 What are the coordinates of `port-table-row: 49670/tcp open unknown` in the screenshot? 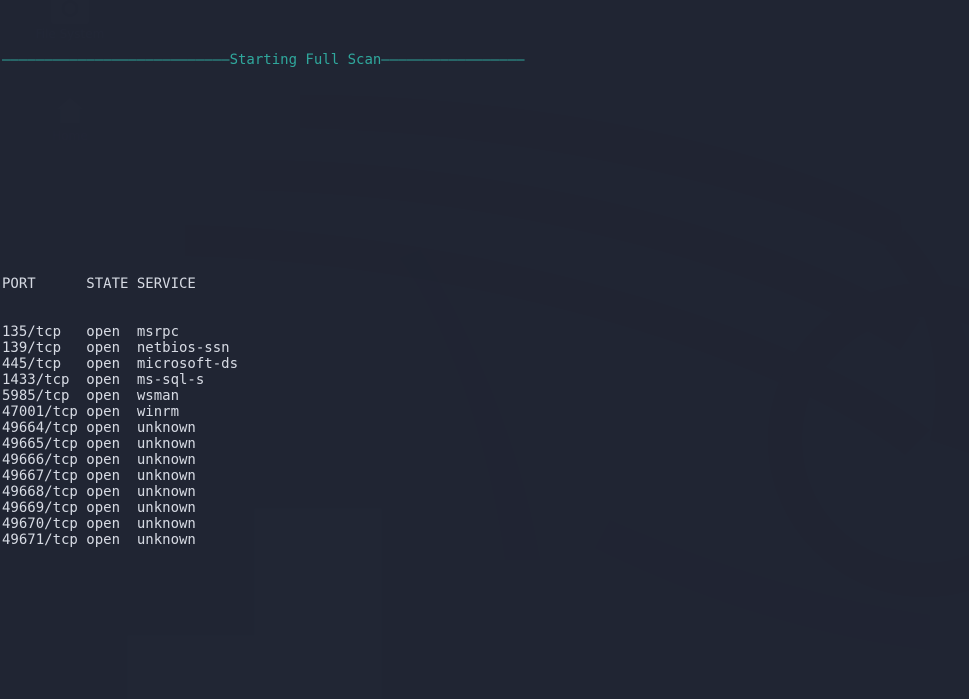 It's located at (99, 524).